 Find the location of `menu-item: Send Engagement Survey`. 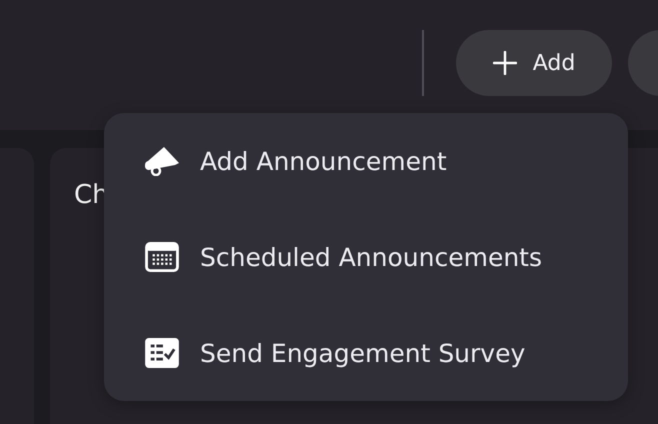

menu-item: Send Engagement Survey is located at coordinates (386, 353).